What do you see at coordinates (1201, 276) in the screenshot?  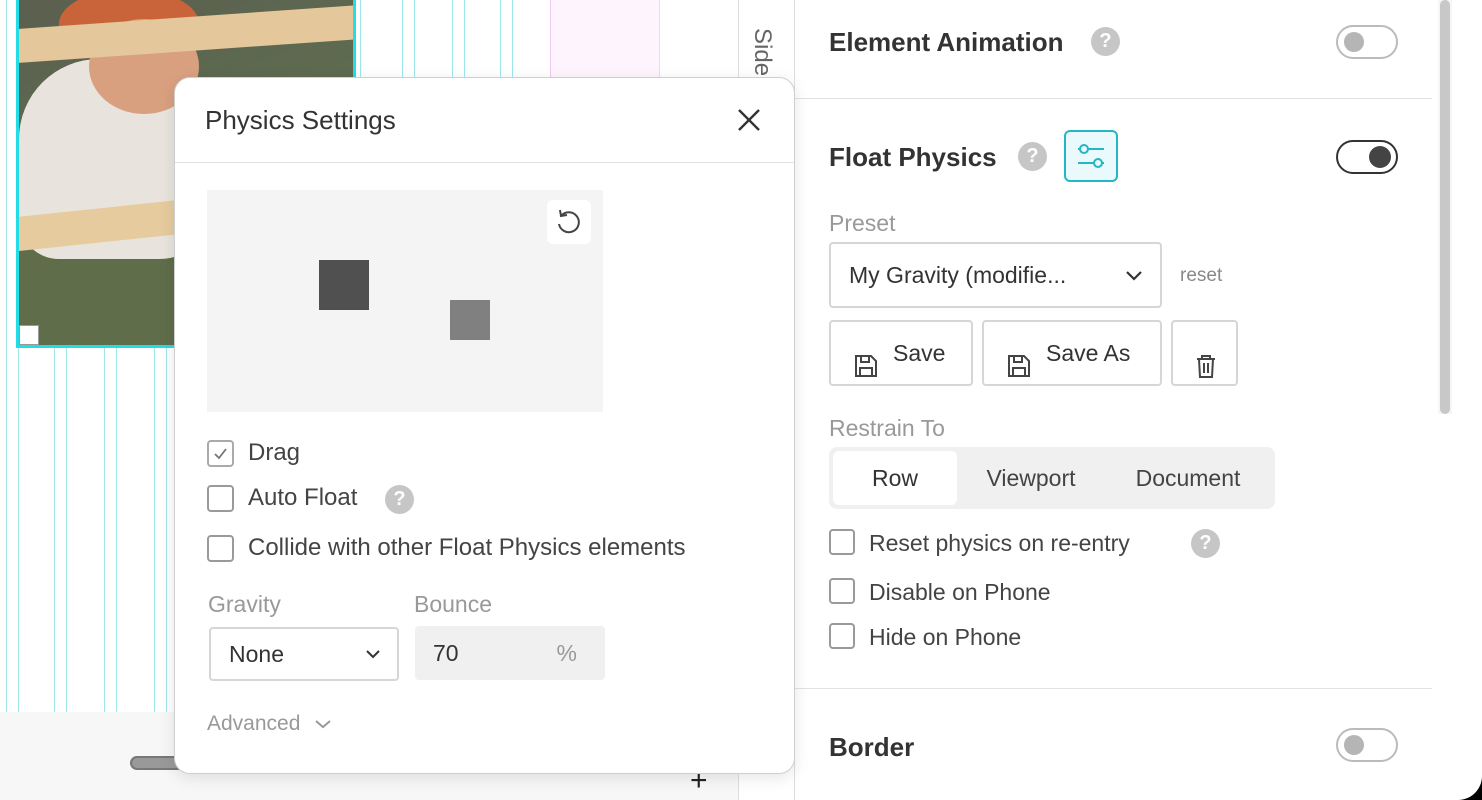 I see `preset-reset-link: reset` at bounding box center [1201, 276].